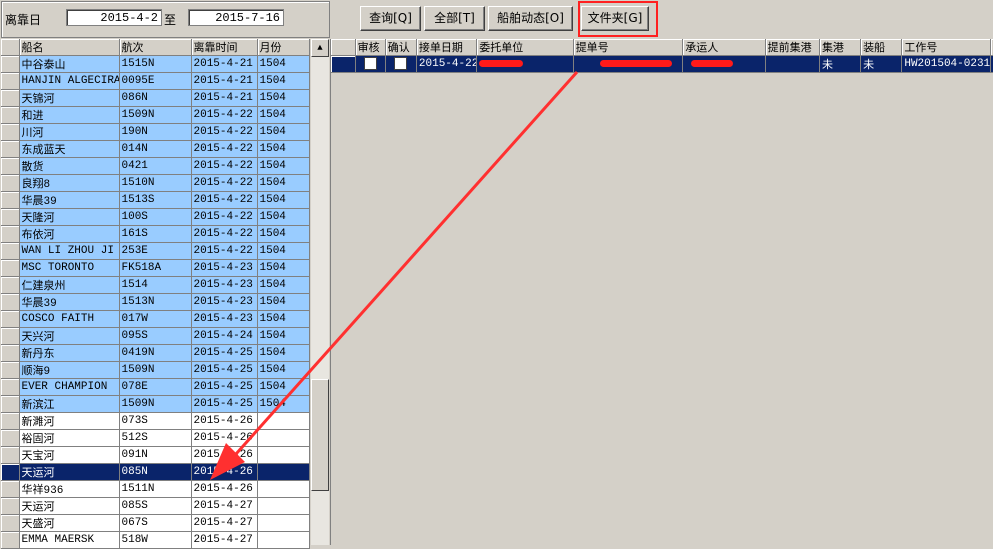 The image size is (993, 549). What do you see at coordinates (840, 47) in the screenshot?
I see `column-header-gather: 集港` at bounding box center [840, 47].